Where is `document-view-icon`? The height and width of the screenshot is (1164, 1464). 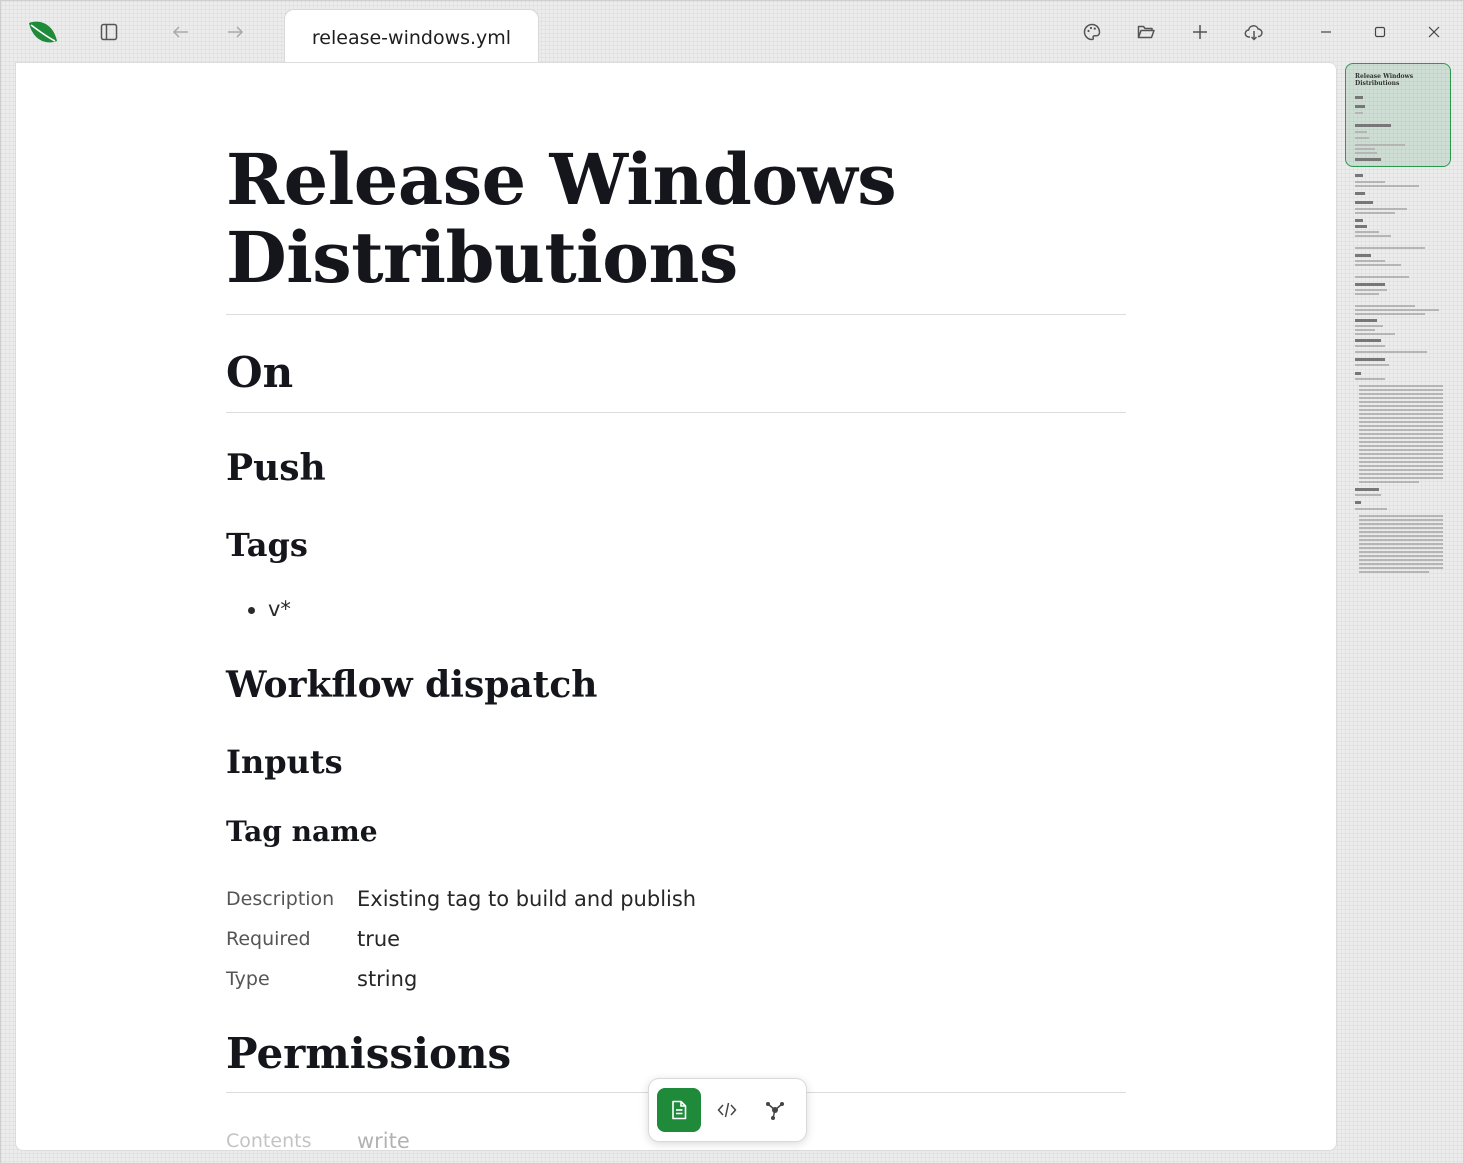
document-view-icon is located at coordinates (679, 1110).